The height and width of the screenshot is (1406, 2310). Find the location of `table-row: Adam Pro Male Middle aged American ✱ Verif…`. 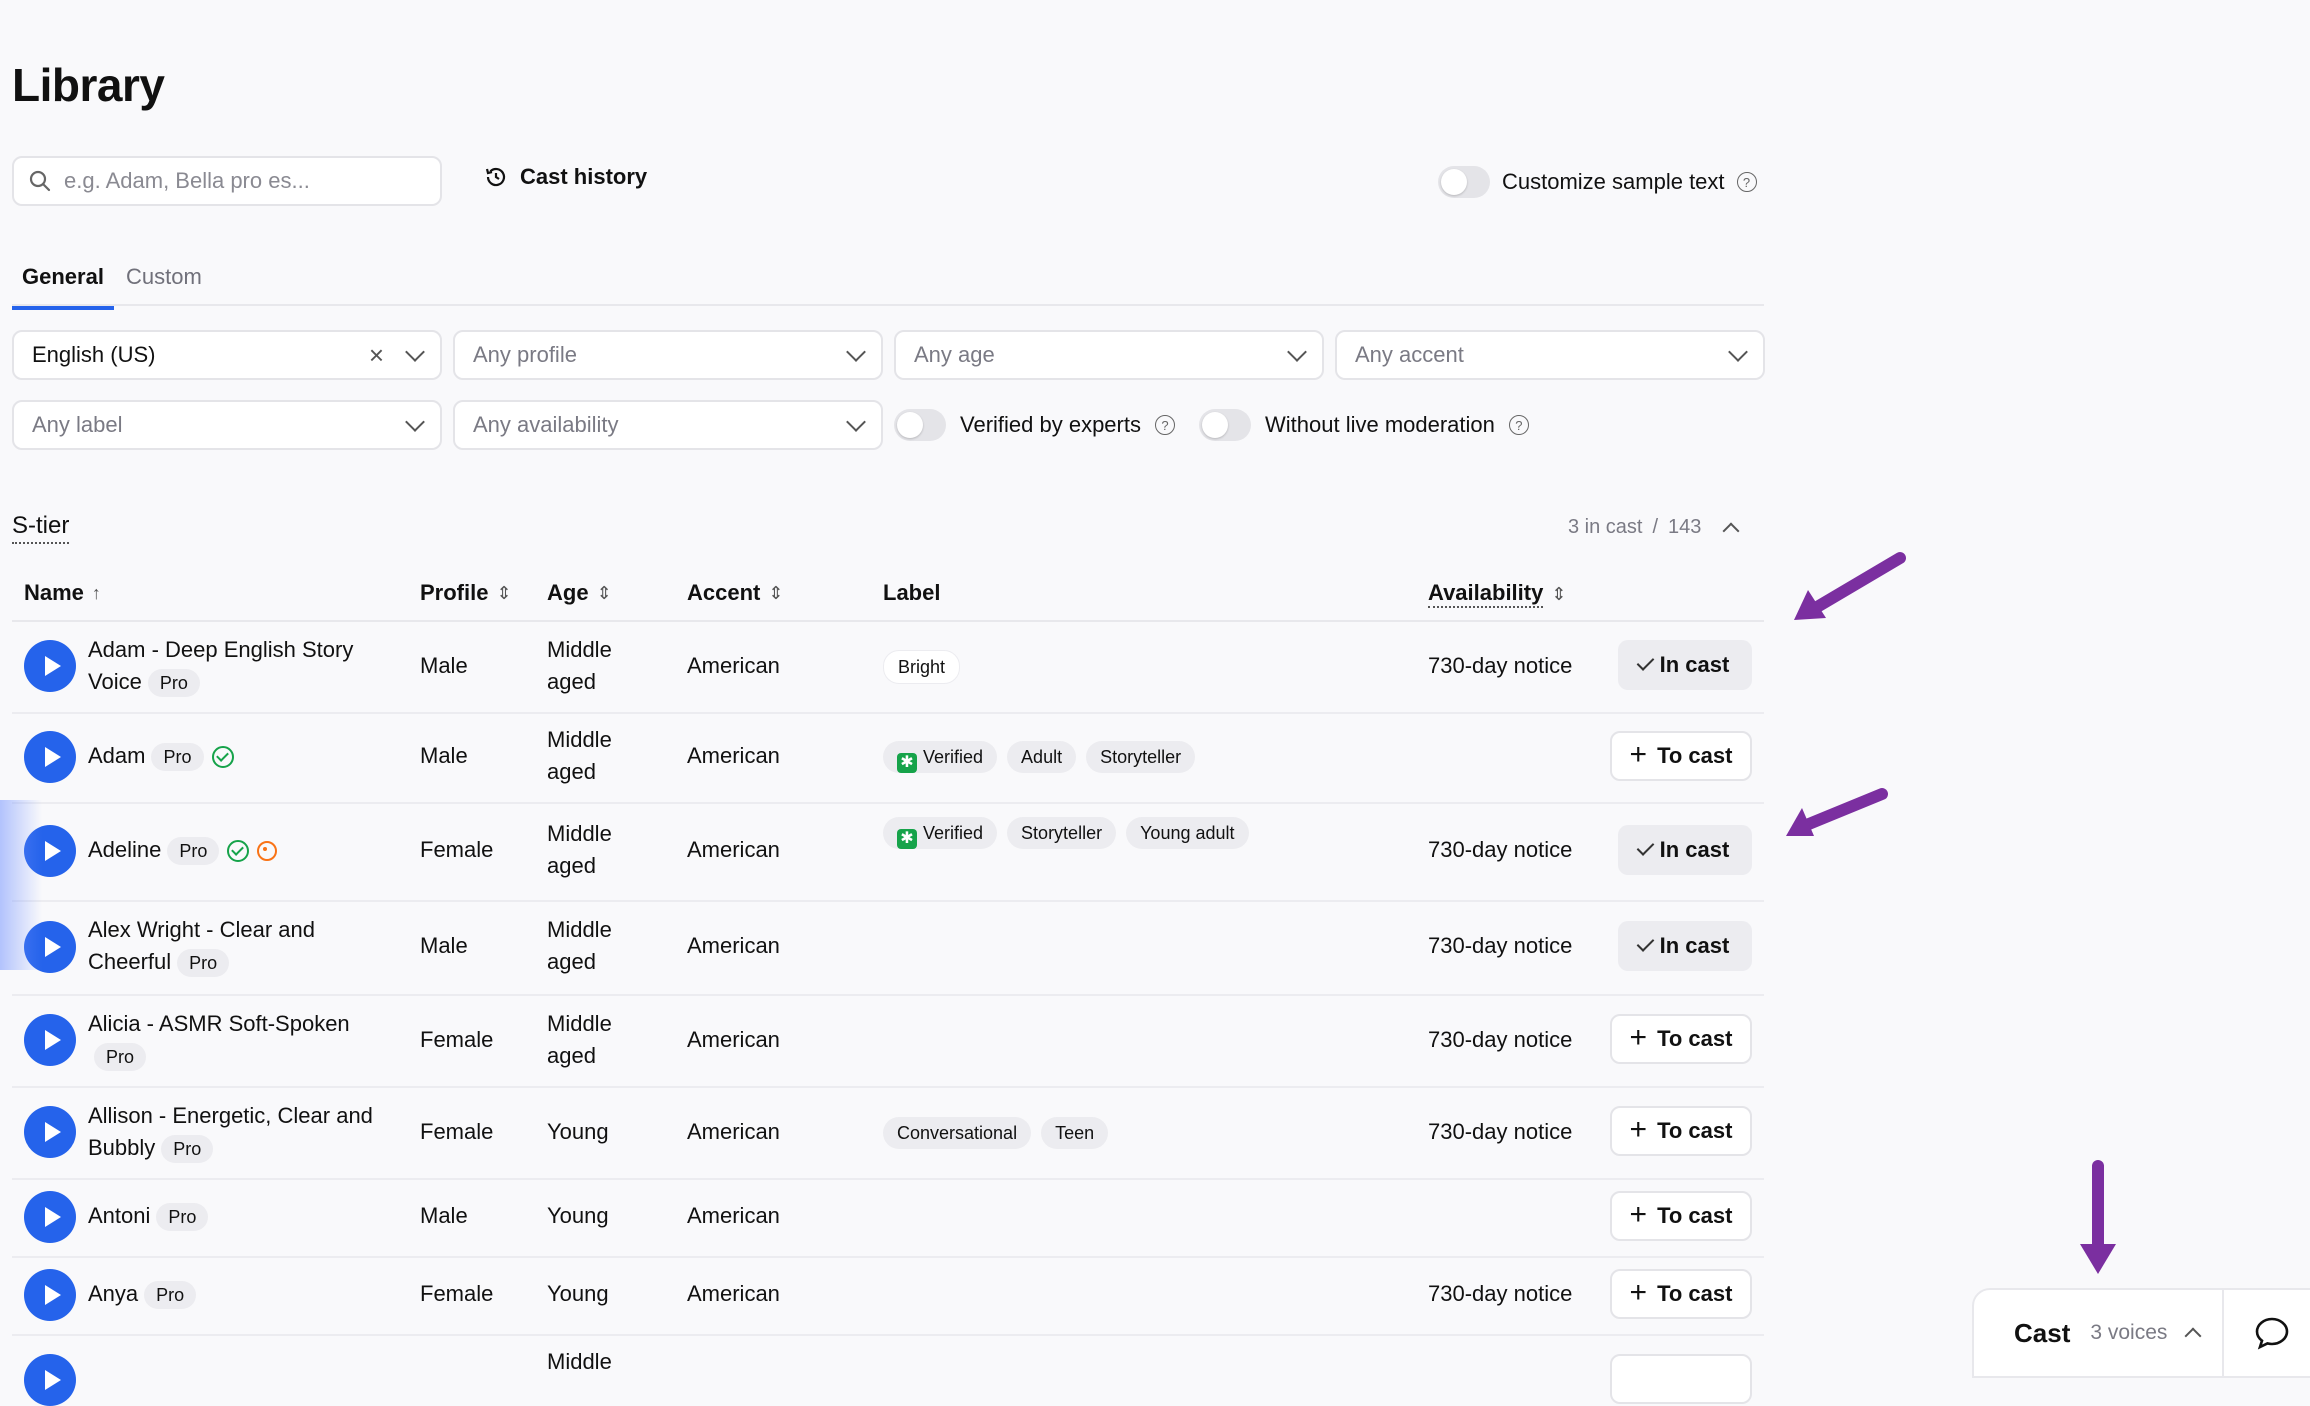

table-row: Adam Pro Male Middle aged American ✱ Verif… is located at coordinates (888, 758).